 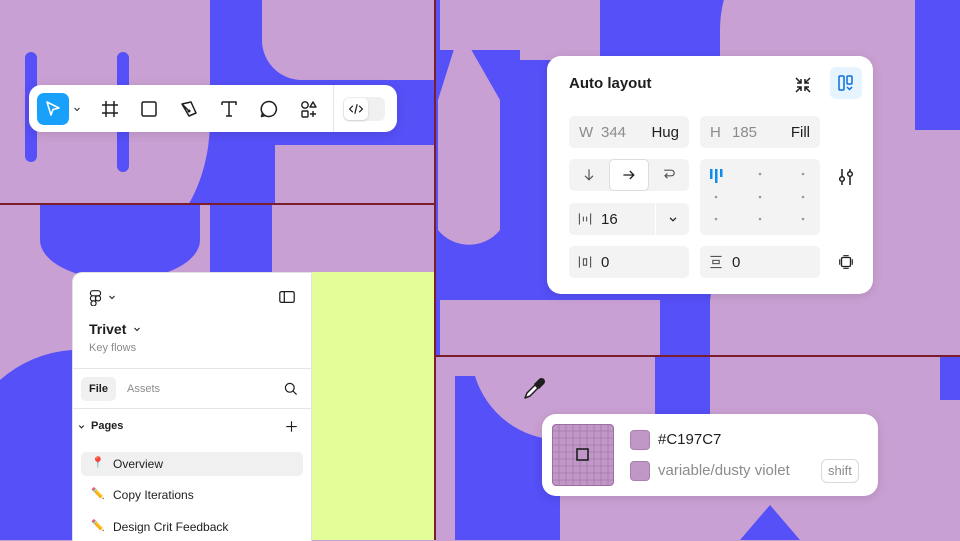 I want to click on add-page-button, so click(x=291, y=426).